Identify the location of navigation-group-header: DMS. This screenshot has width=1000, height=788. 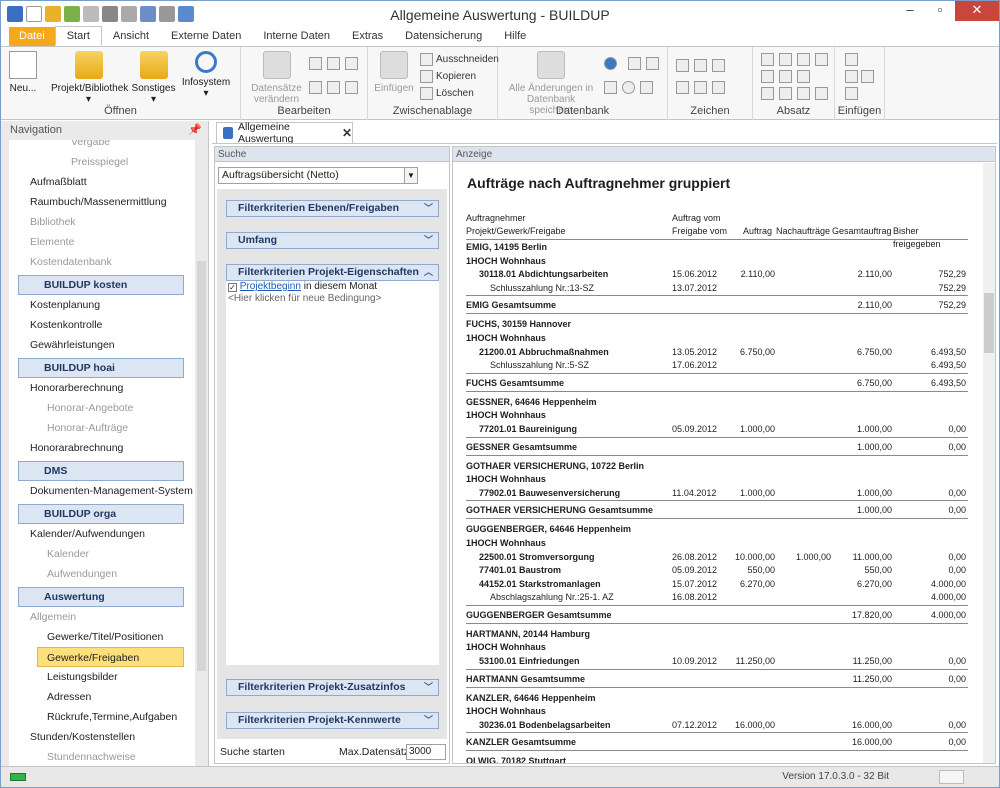
(101, 471).